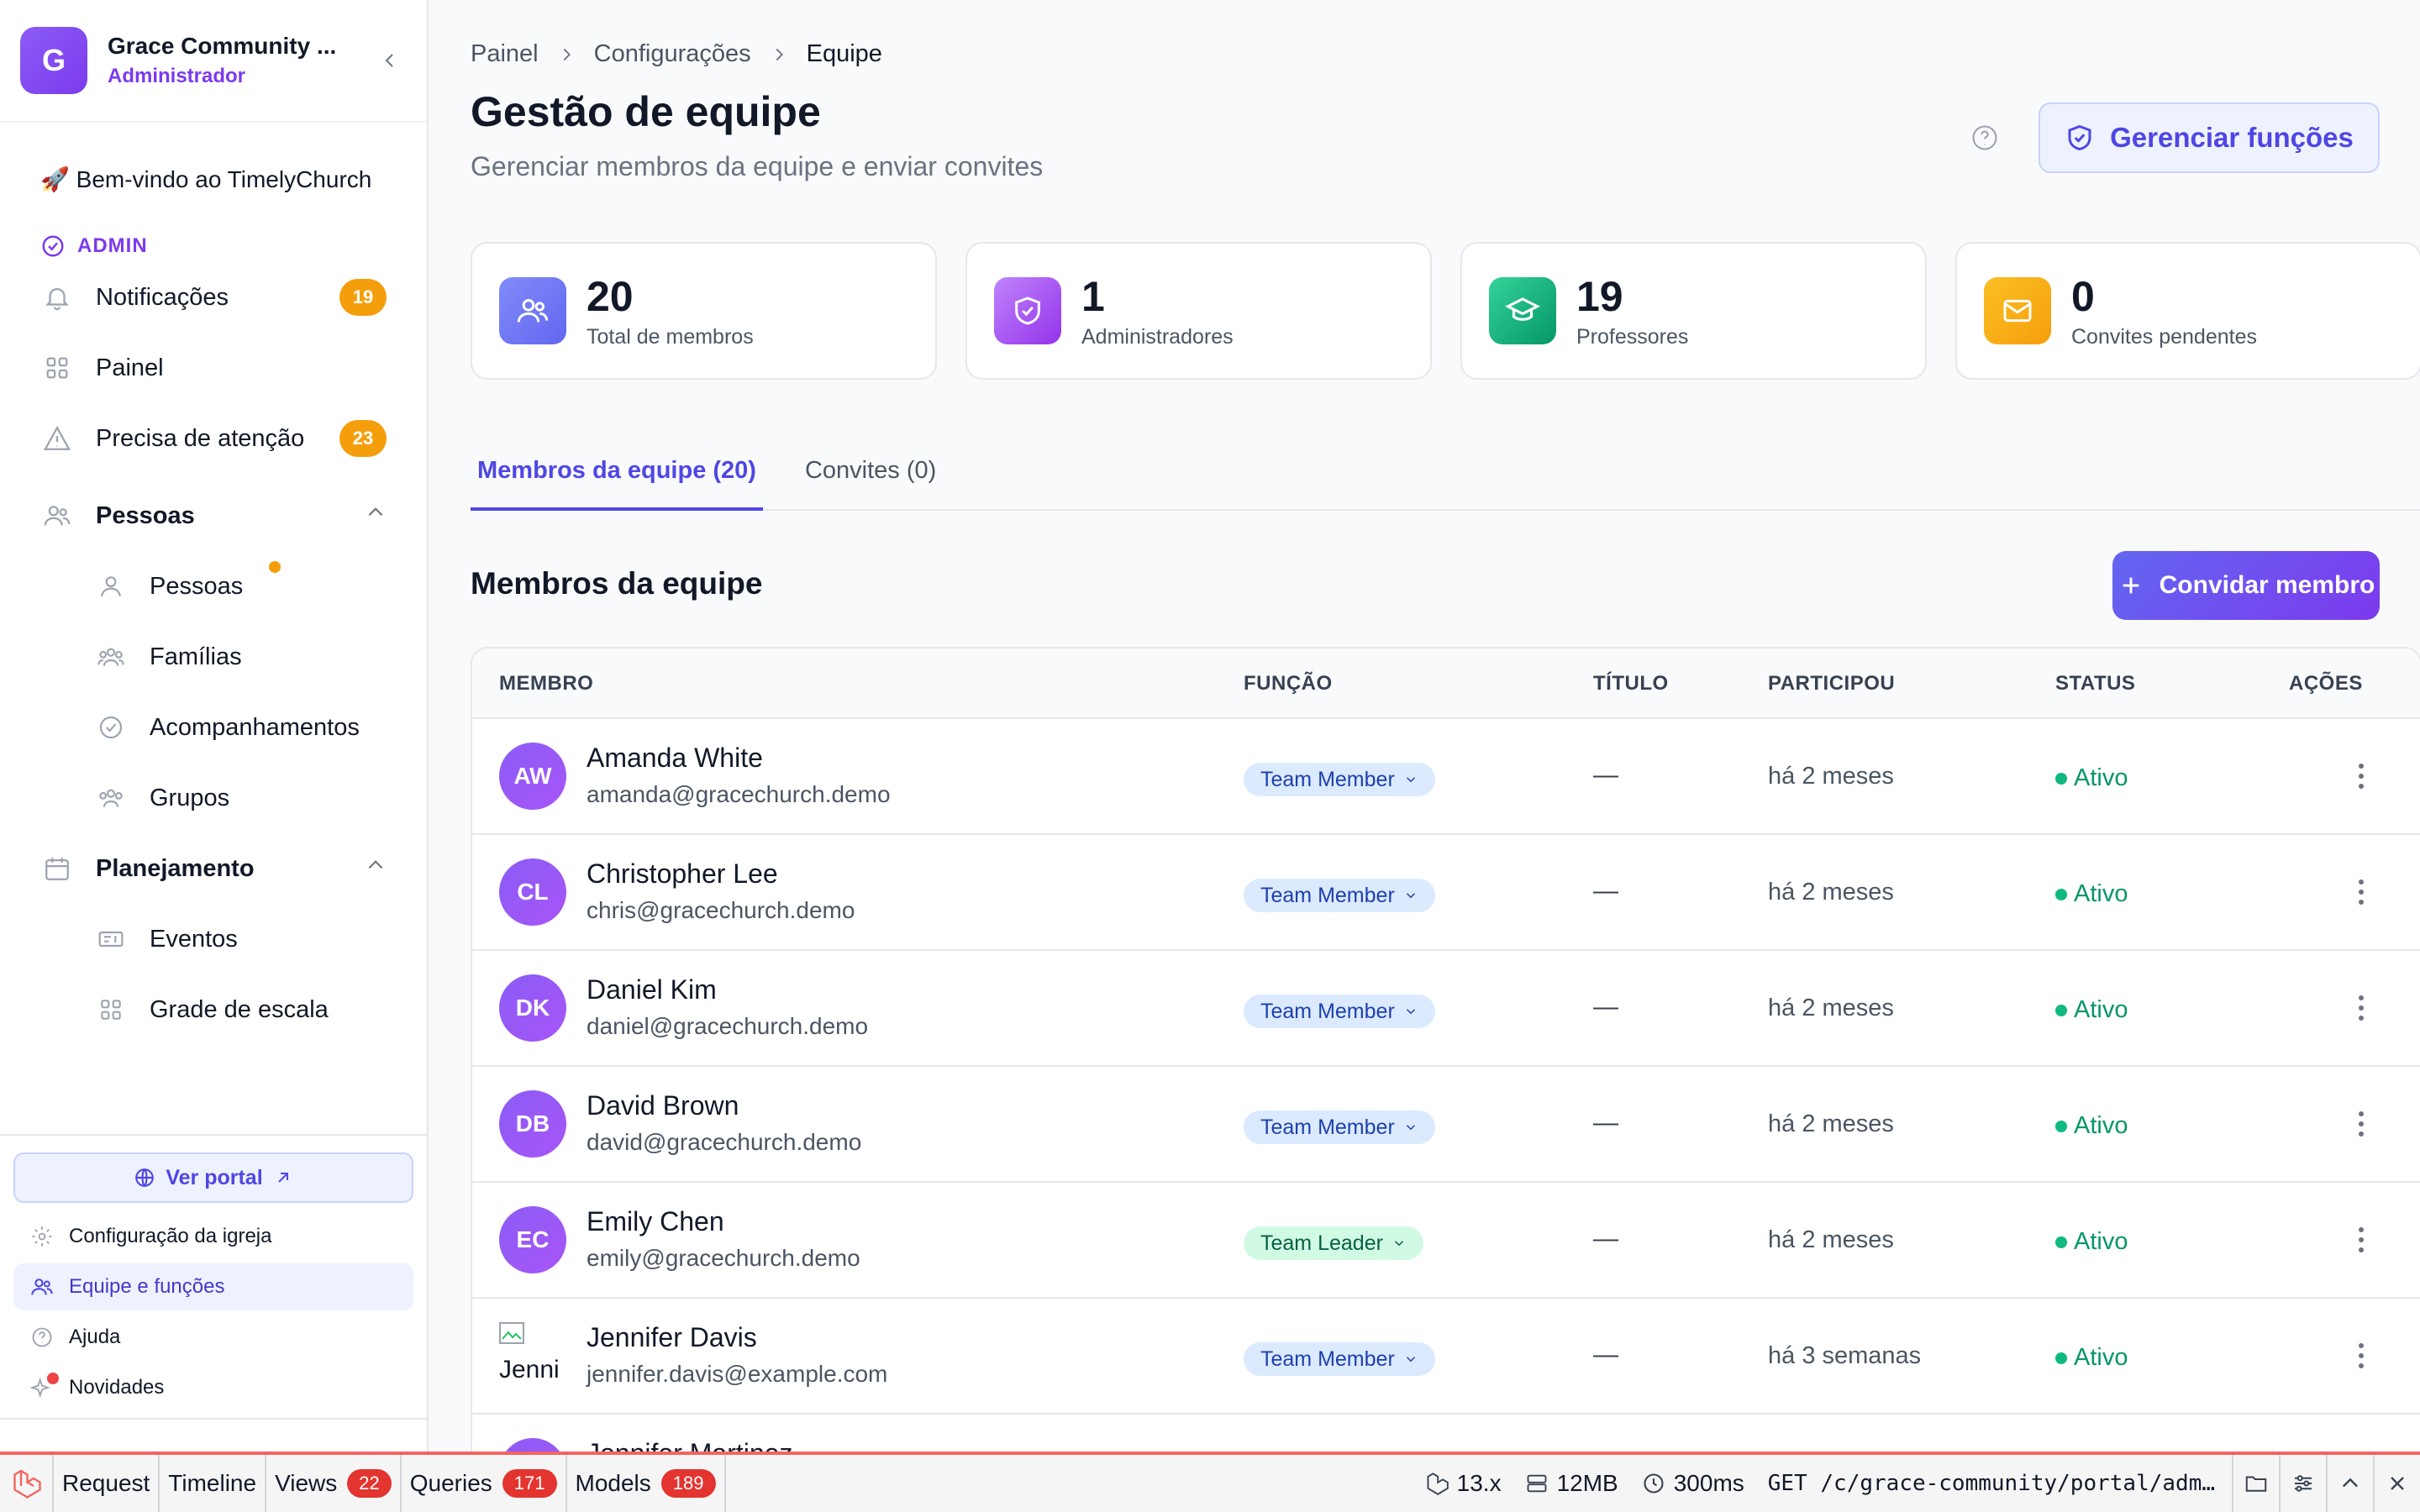  Describe the element at coordinates (213, 1286) in the screenshot. I see `sidebar-item-team-roles: Equipe e funções` at that location.